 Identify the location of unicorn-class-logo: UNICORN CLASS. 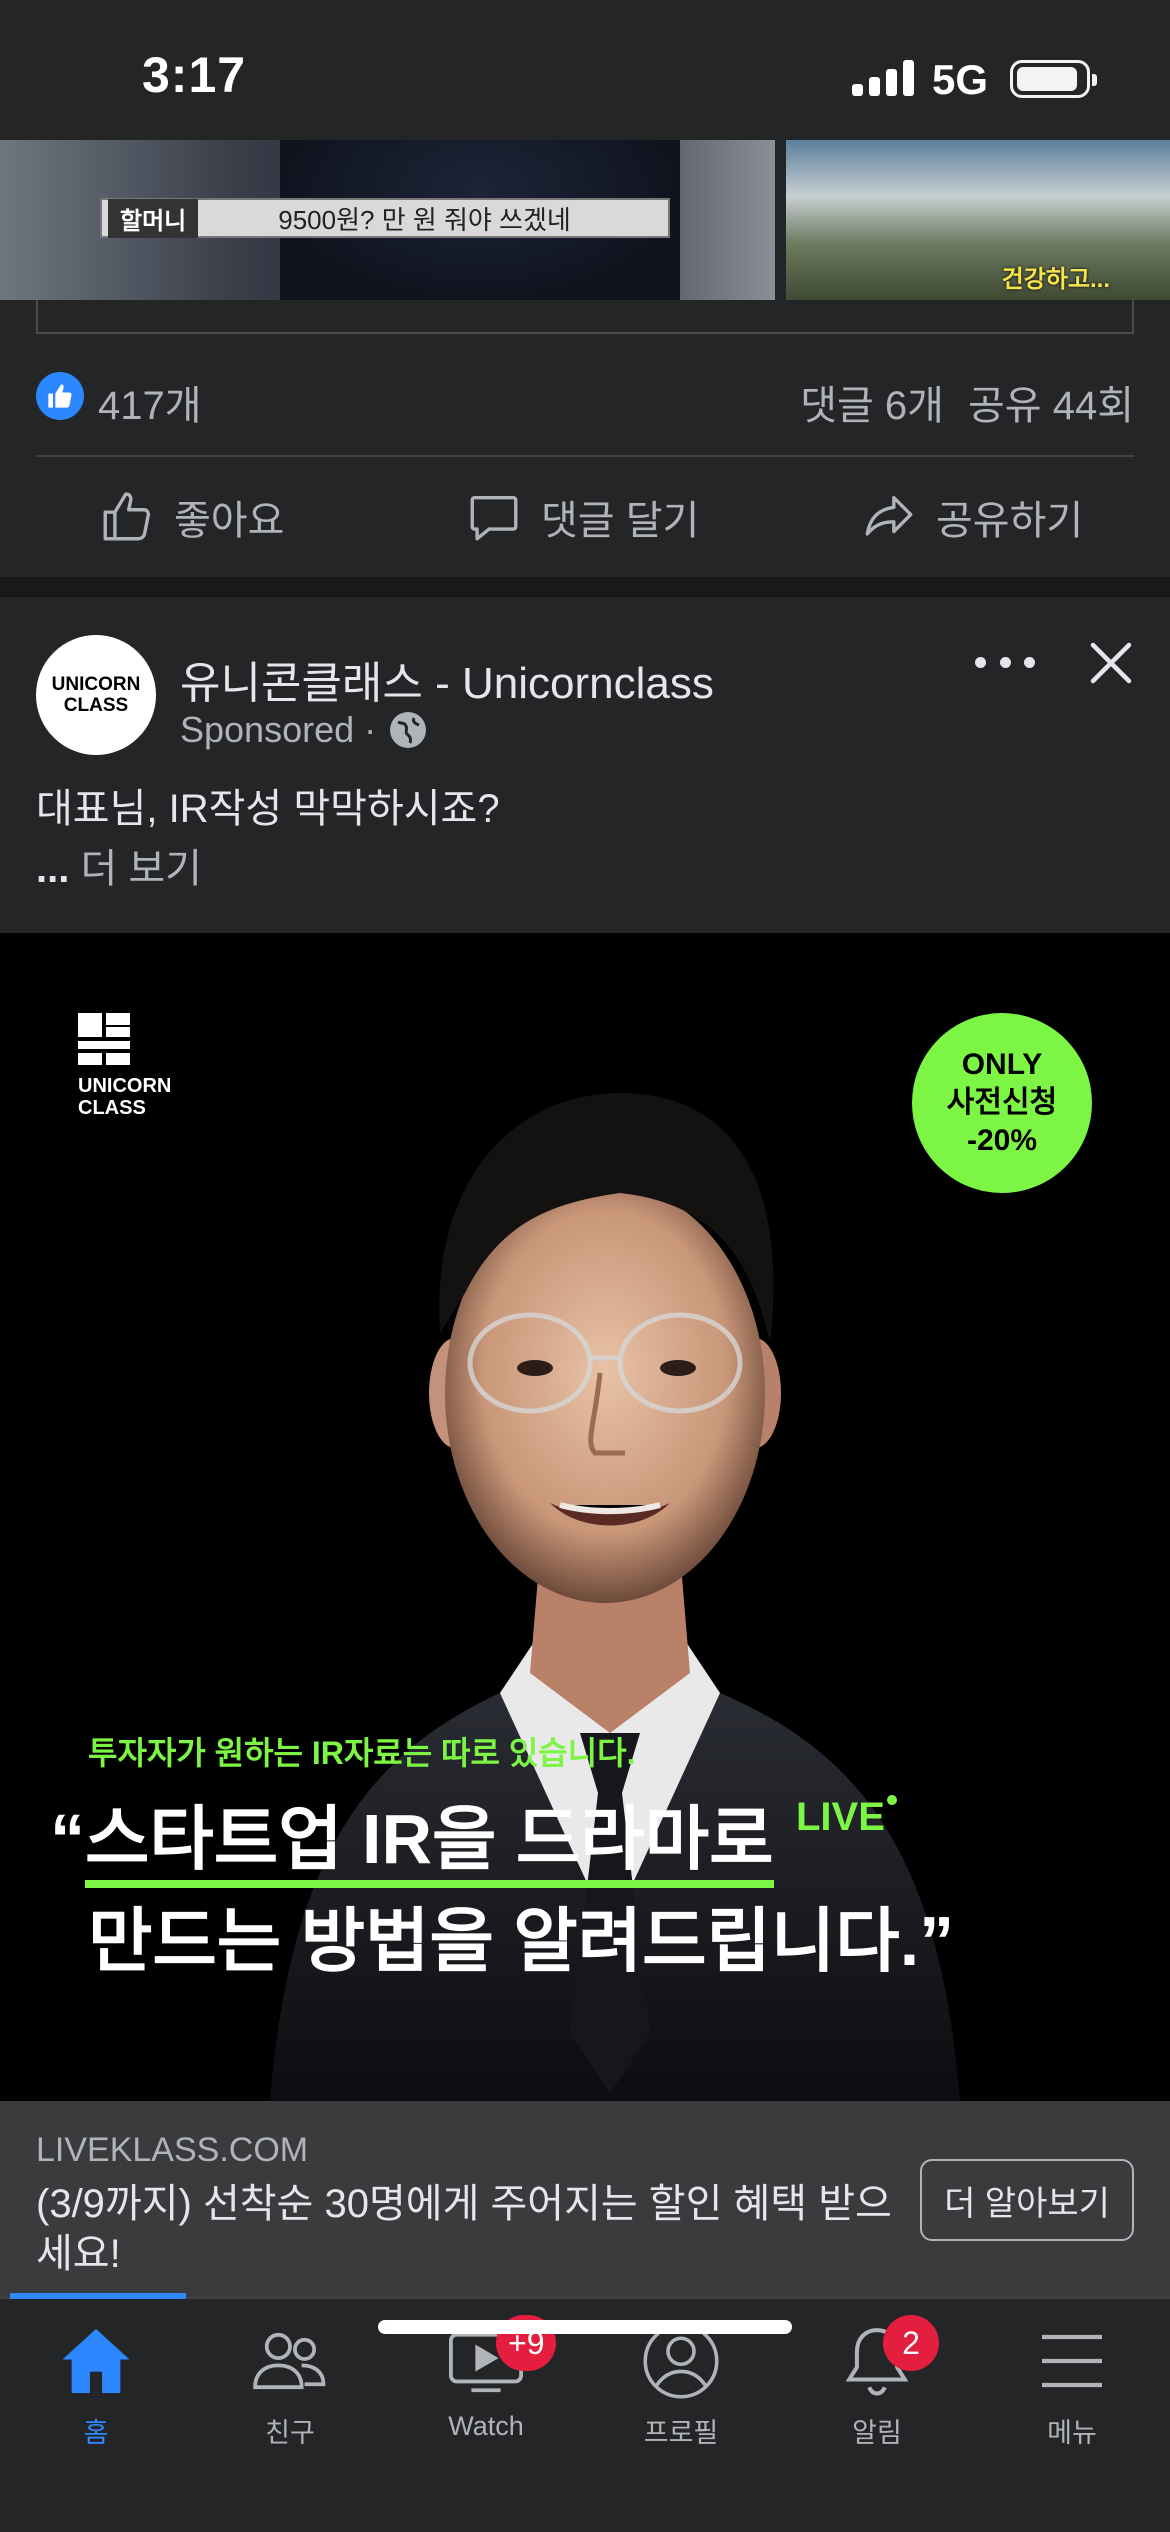
(124, 1066).